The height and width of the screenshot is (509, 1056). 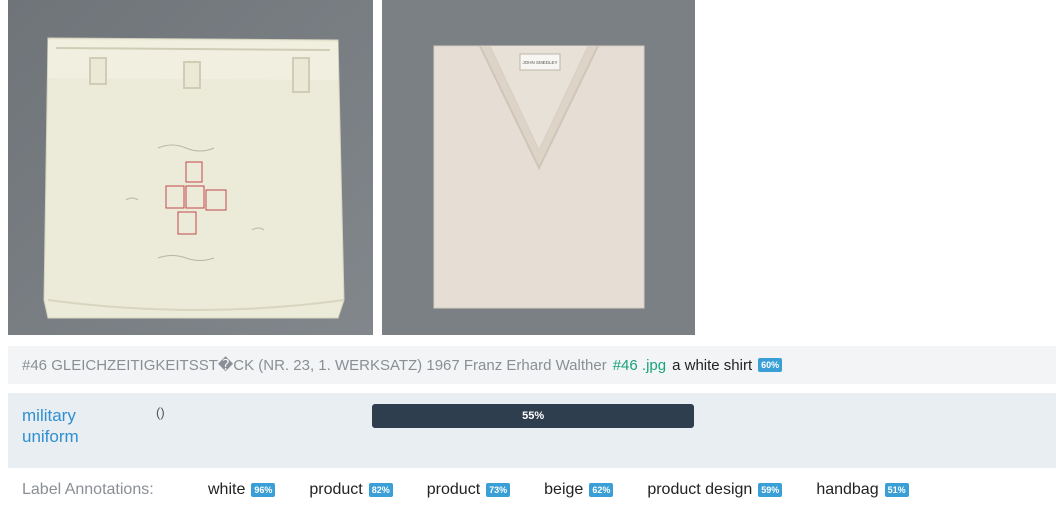 I want to click on confidence-bar-fill: 55%, so click(x=533, y=416).